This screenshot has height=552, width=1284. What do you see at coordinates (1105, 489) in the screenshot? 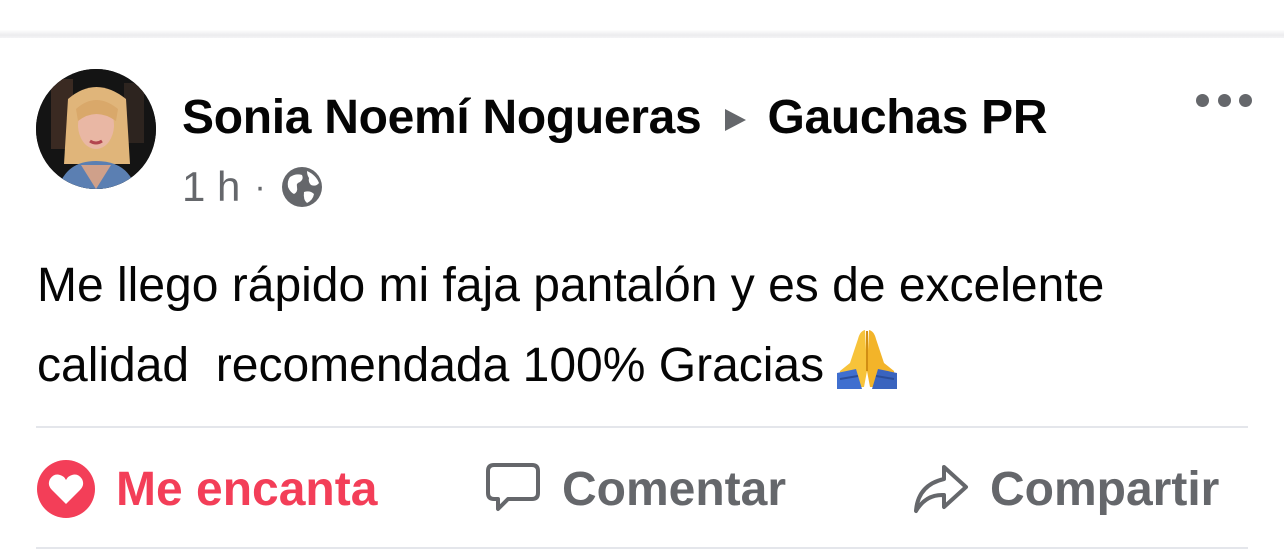
I see `share-label: Compartir` at bounding box center [1105, 489].